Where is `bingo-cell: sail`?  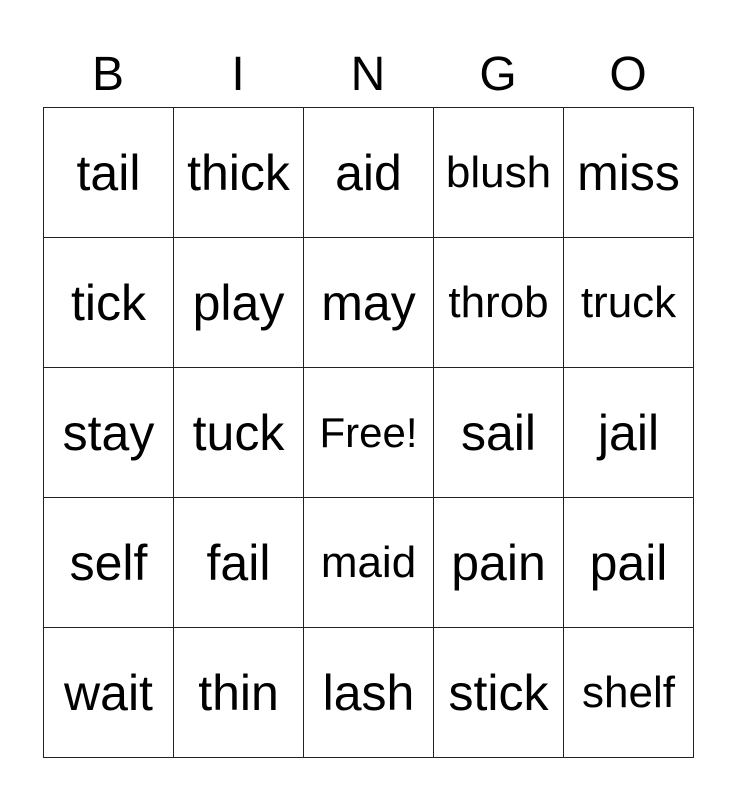 bingo-cell: sail is located at coordinates (498, 432).